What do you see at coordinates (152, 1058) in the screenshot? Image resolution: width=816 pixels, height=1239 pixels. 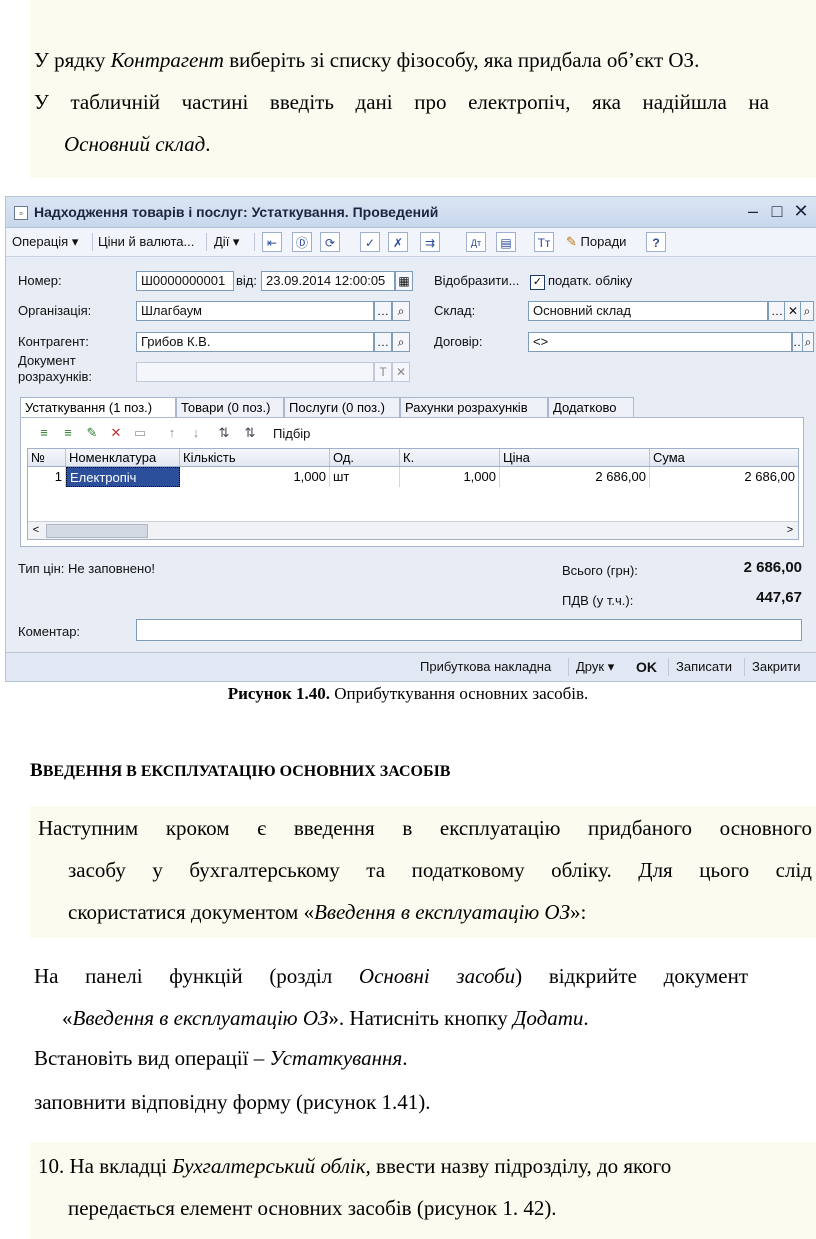 I see `text: Встановіть вид операції –` at bounding box center [152, 1058].